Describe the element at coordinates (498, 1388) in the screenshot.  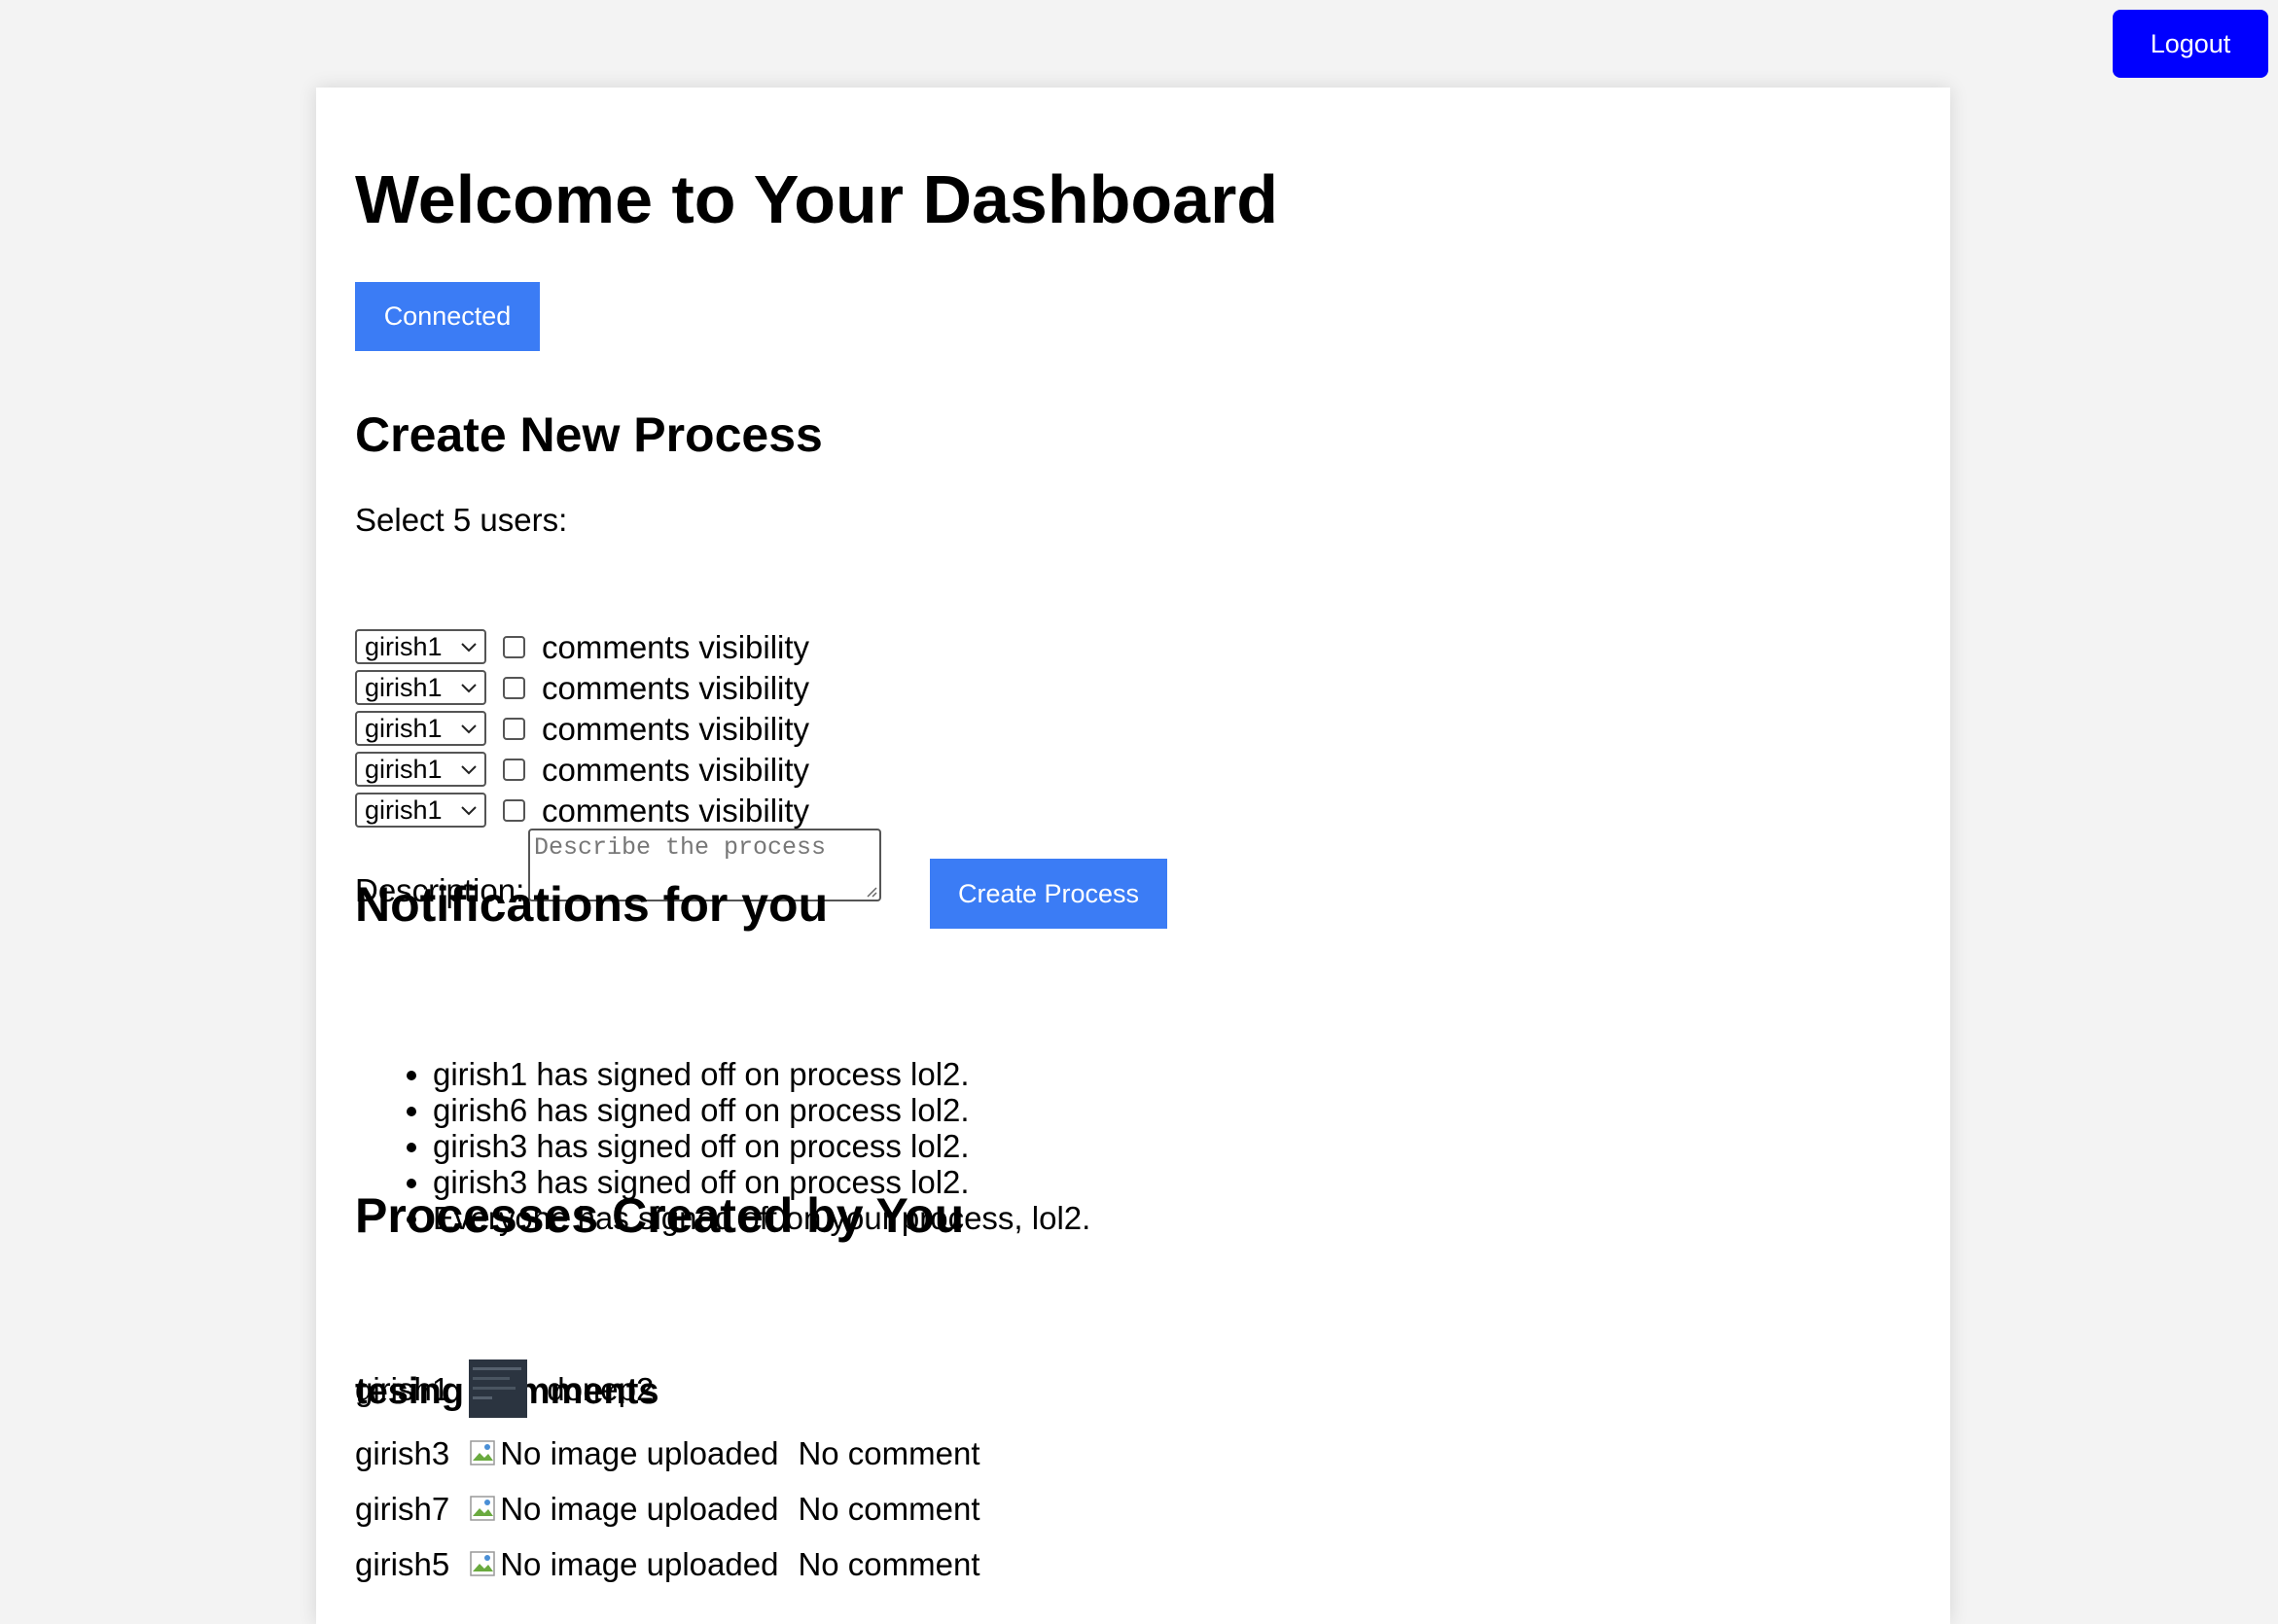
I see `signoff-image` at that location.